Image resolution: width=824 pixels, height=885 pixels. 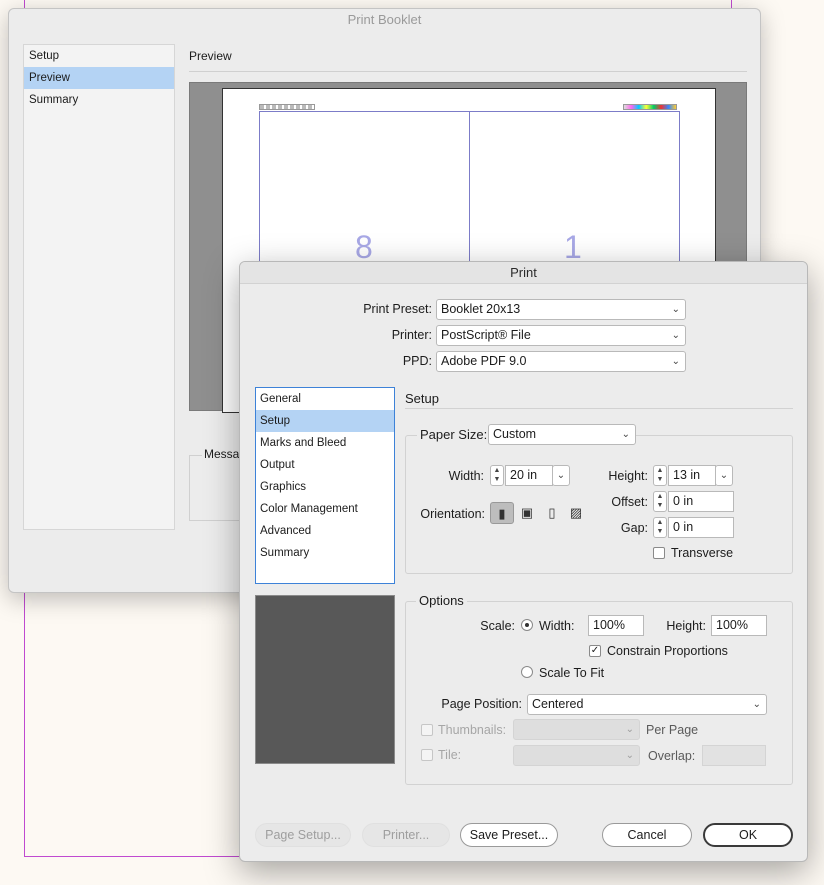 I want to click on print-preset-select: Booklet 20x13 ⌄, so click(x=561, y=309).